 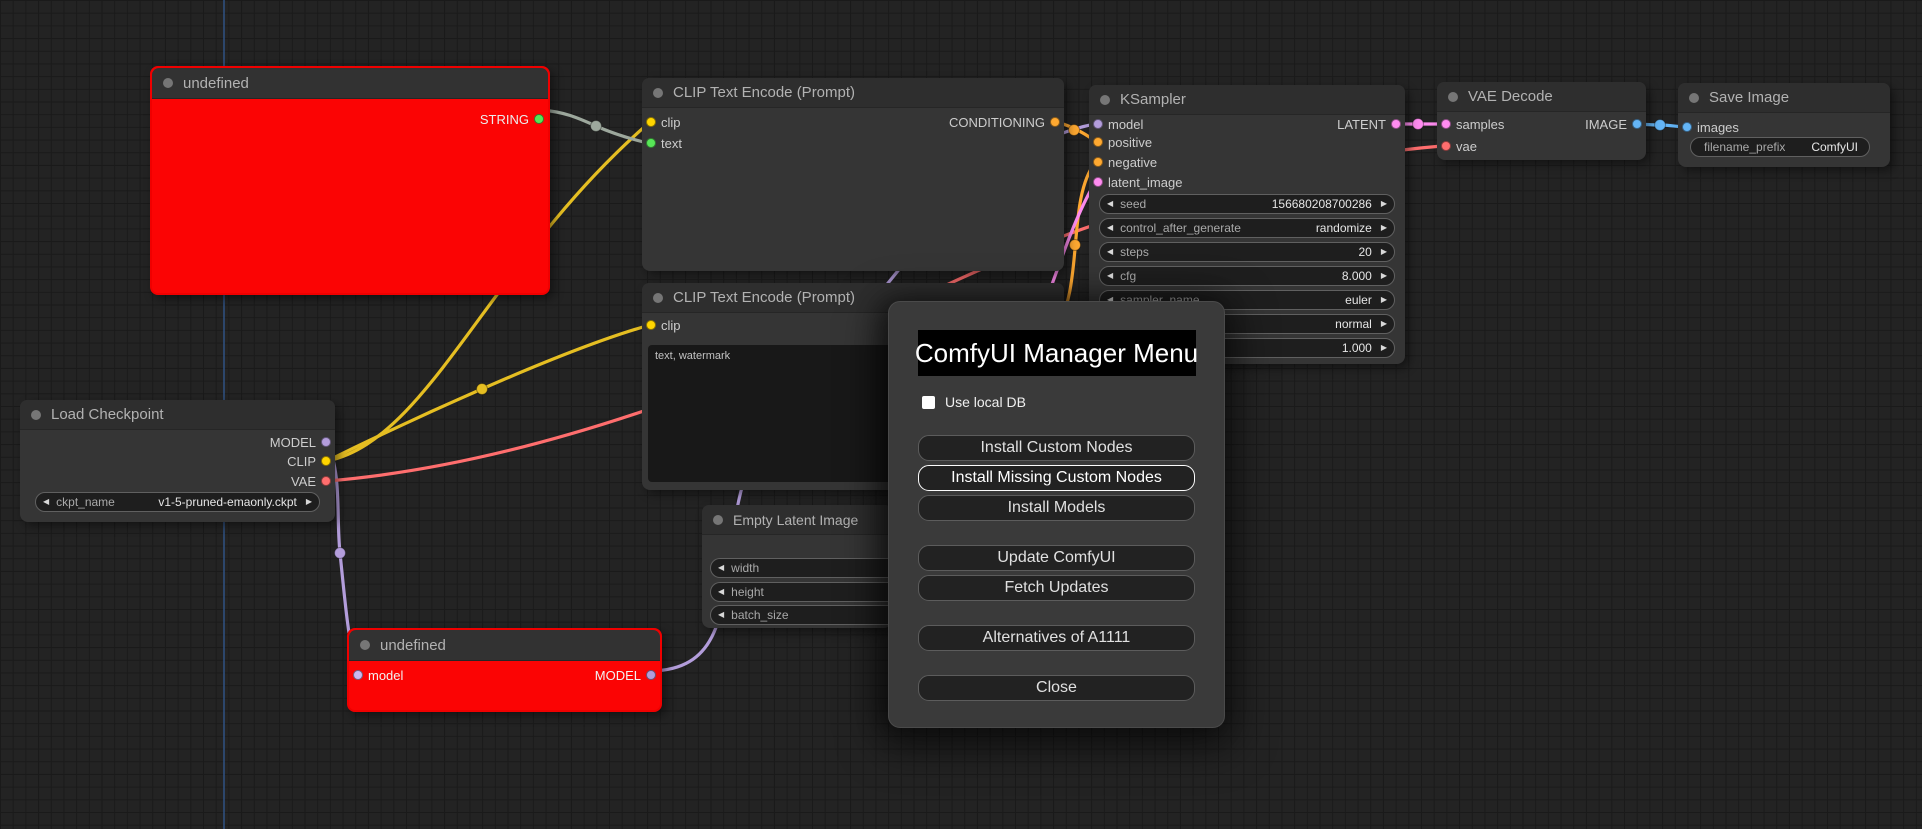 I want to click on widget-filename-prefix: filename_prefix ComfyUI, so click(x=1780, y=147).